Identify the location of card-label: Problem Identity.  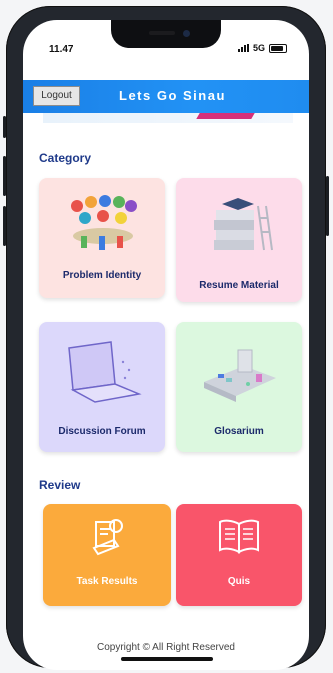
(102, 275).